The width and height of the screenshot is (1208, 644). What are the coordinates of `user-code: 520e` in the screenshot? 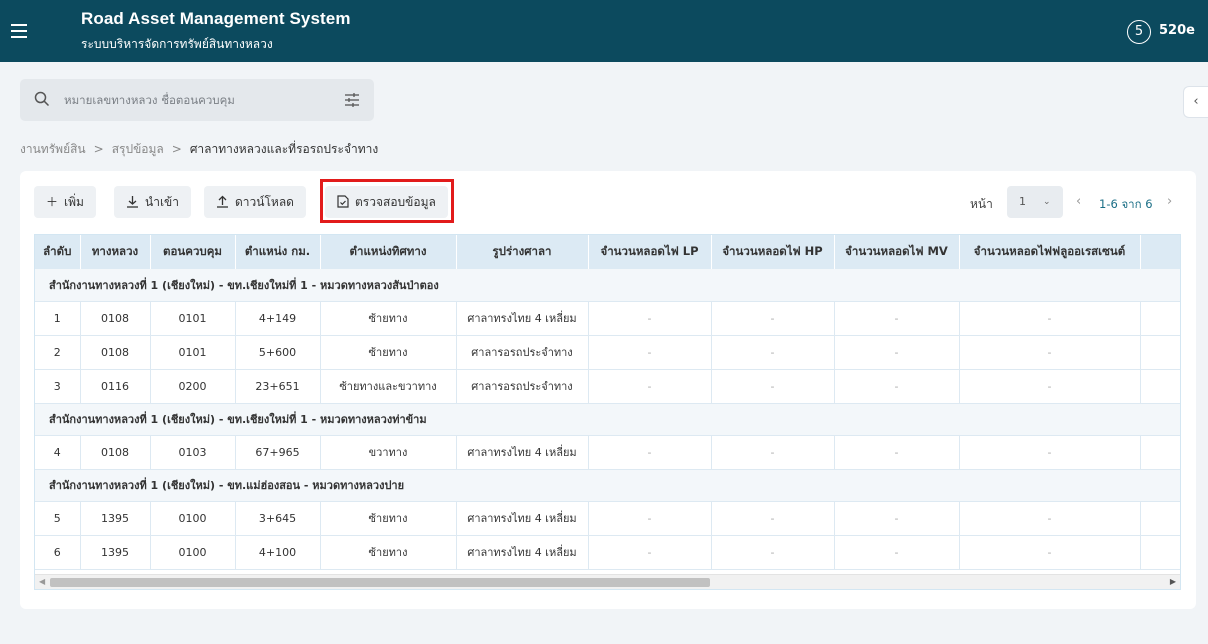 It's located at (1177, 30).